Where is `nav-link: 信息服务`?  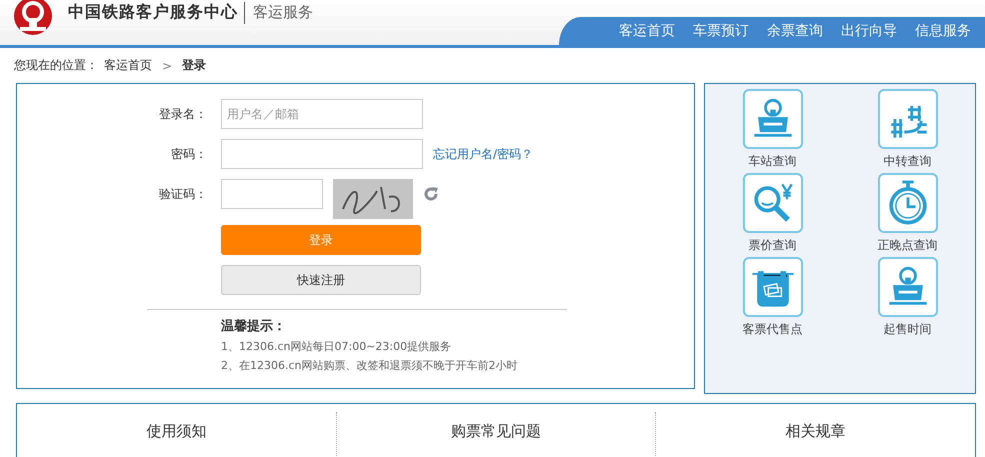
nav-link: 信息服务 is located at coordinates (943, 31).